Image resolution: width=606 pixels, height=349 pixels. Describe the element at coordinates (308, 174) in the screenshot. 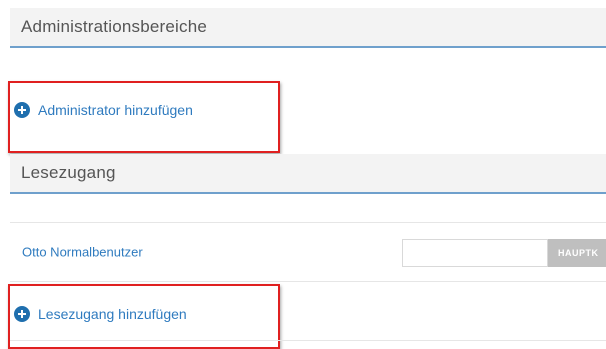

I see `section-header-lesezugang: Lesezugang` at that location.